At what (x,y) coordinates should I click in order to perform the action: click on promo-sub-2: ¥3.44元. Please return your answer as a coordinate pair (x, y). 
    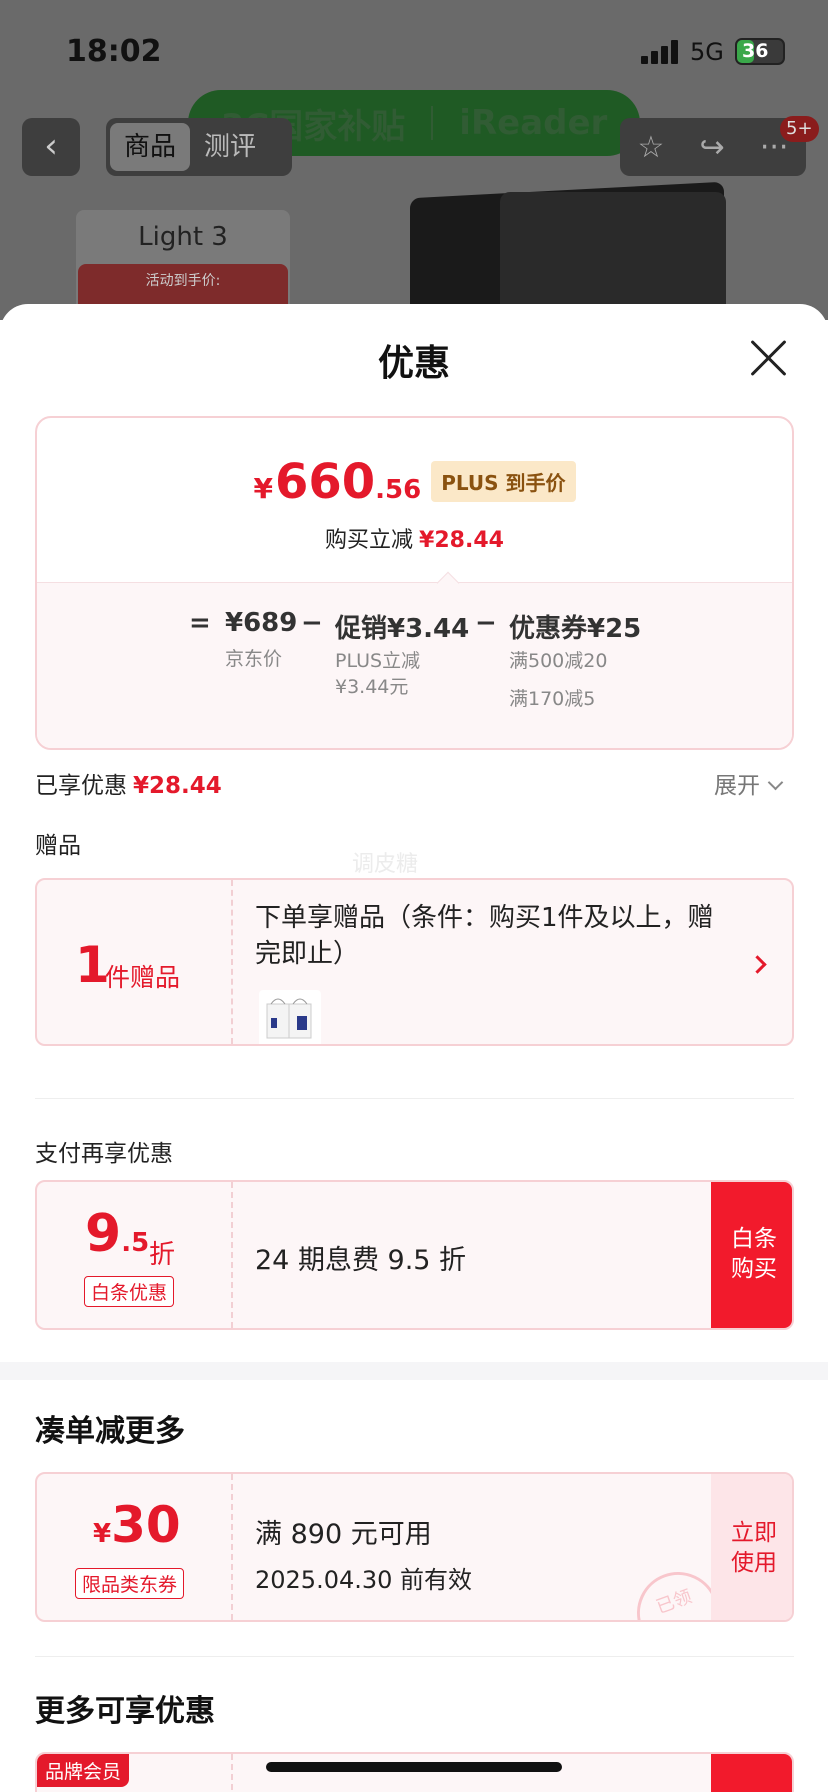
    Looking at the image, I should click on (372, 687).